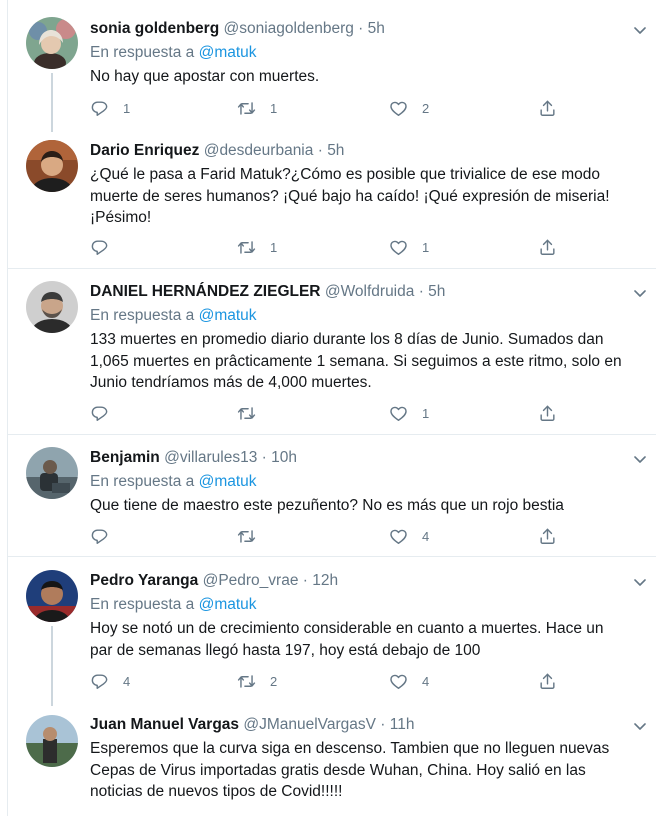  What do you see at coordinates (274, 681) in the screenshot?
I see `retweet-count: 2` at bounding box center [274, 681].